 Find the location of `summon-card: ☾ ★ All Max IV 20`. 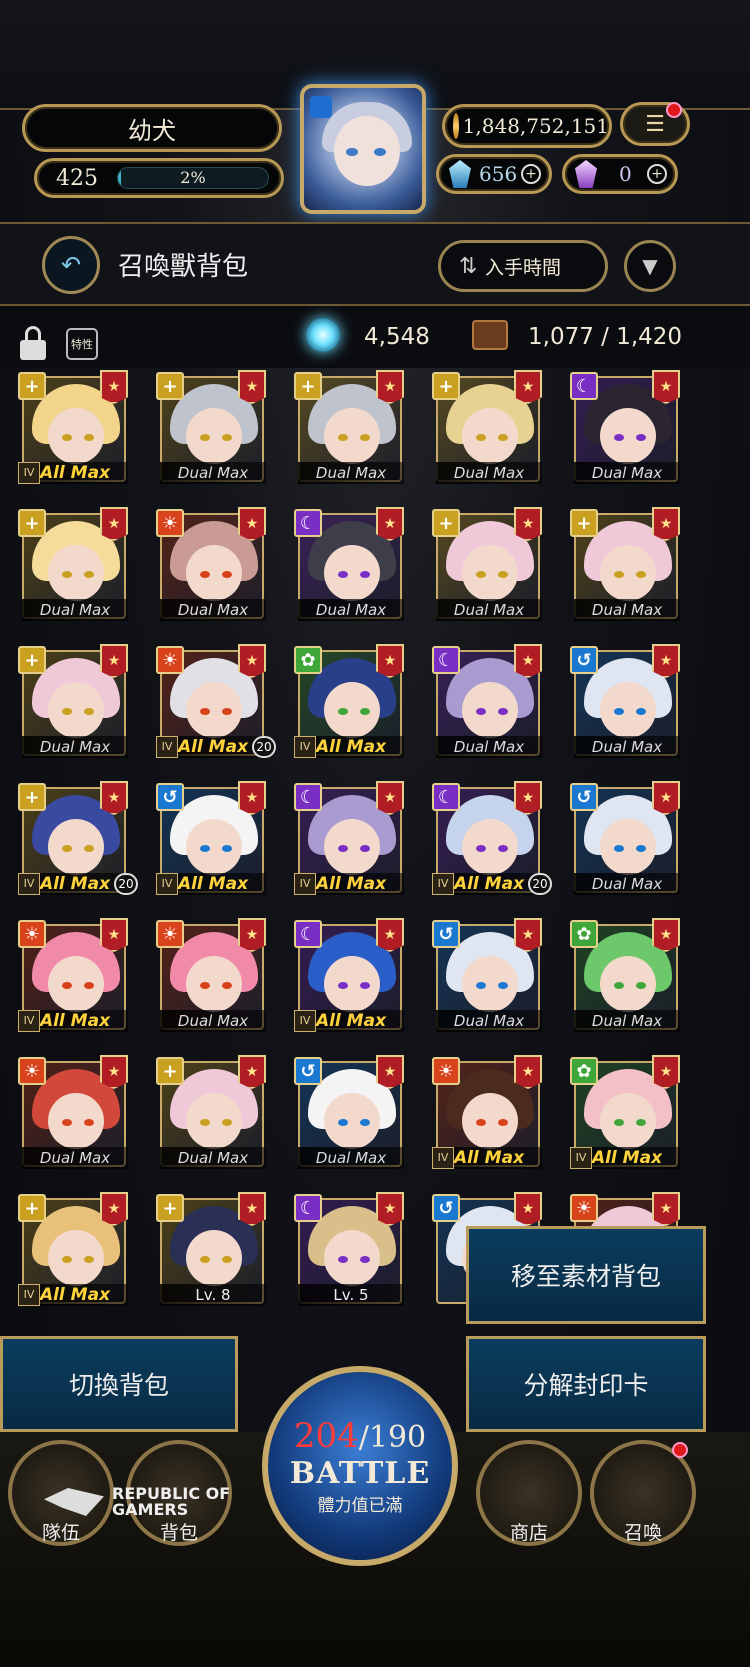

summon-card: ☾ ★ All Max IV 20 is located at coordinates (492, 839).